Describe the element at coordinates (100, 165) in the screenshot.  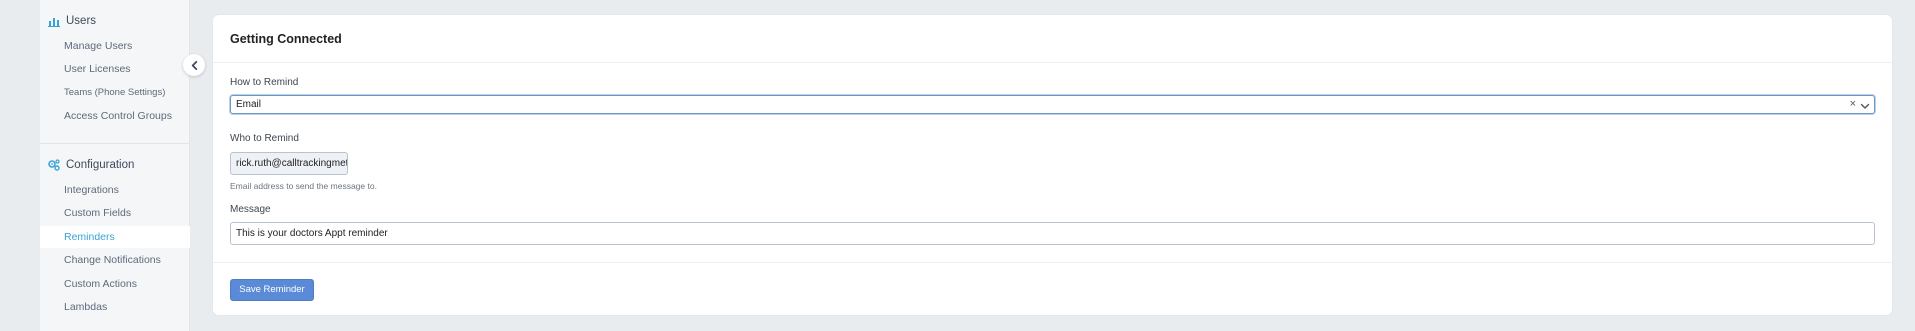
I see `sidebar-section-title: Configuration` at that location.